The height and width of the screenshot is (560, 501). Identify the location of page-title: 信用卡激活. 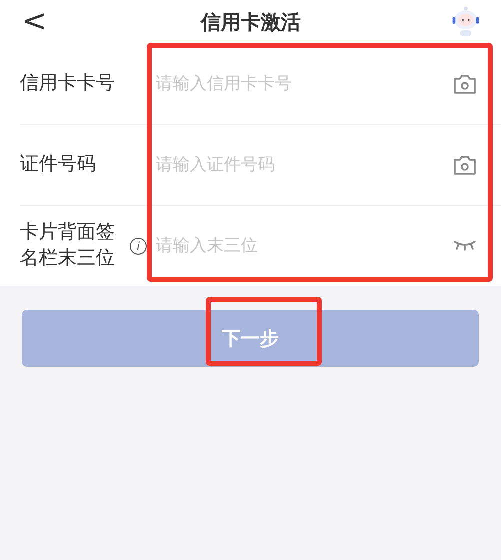
(251, 22).